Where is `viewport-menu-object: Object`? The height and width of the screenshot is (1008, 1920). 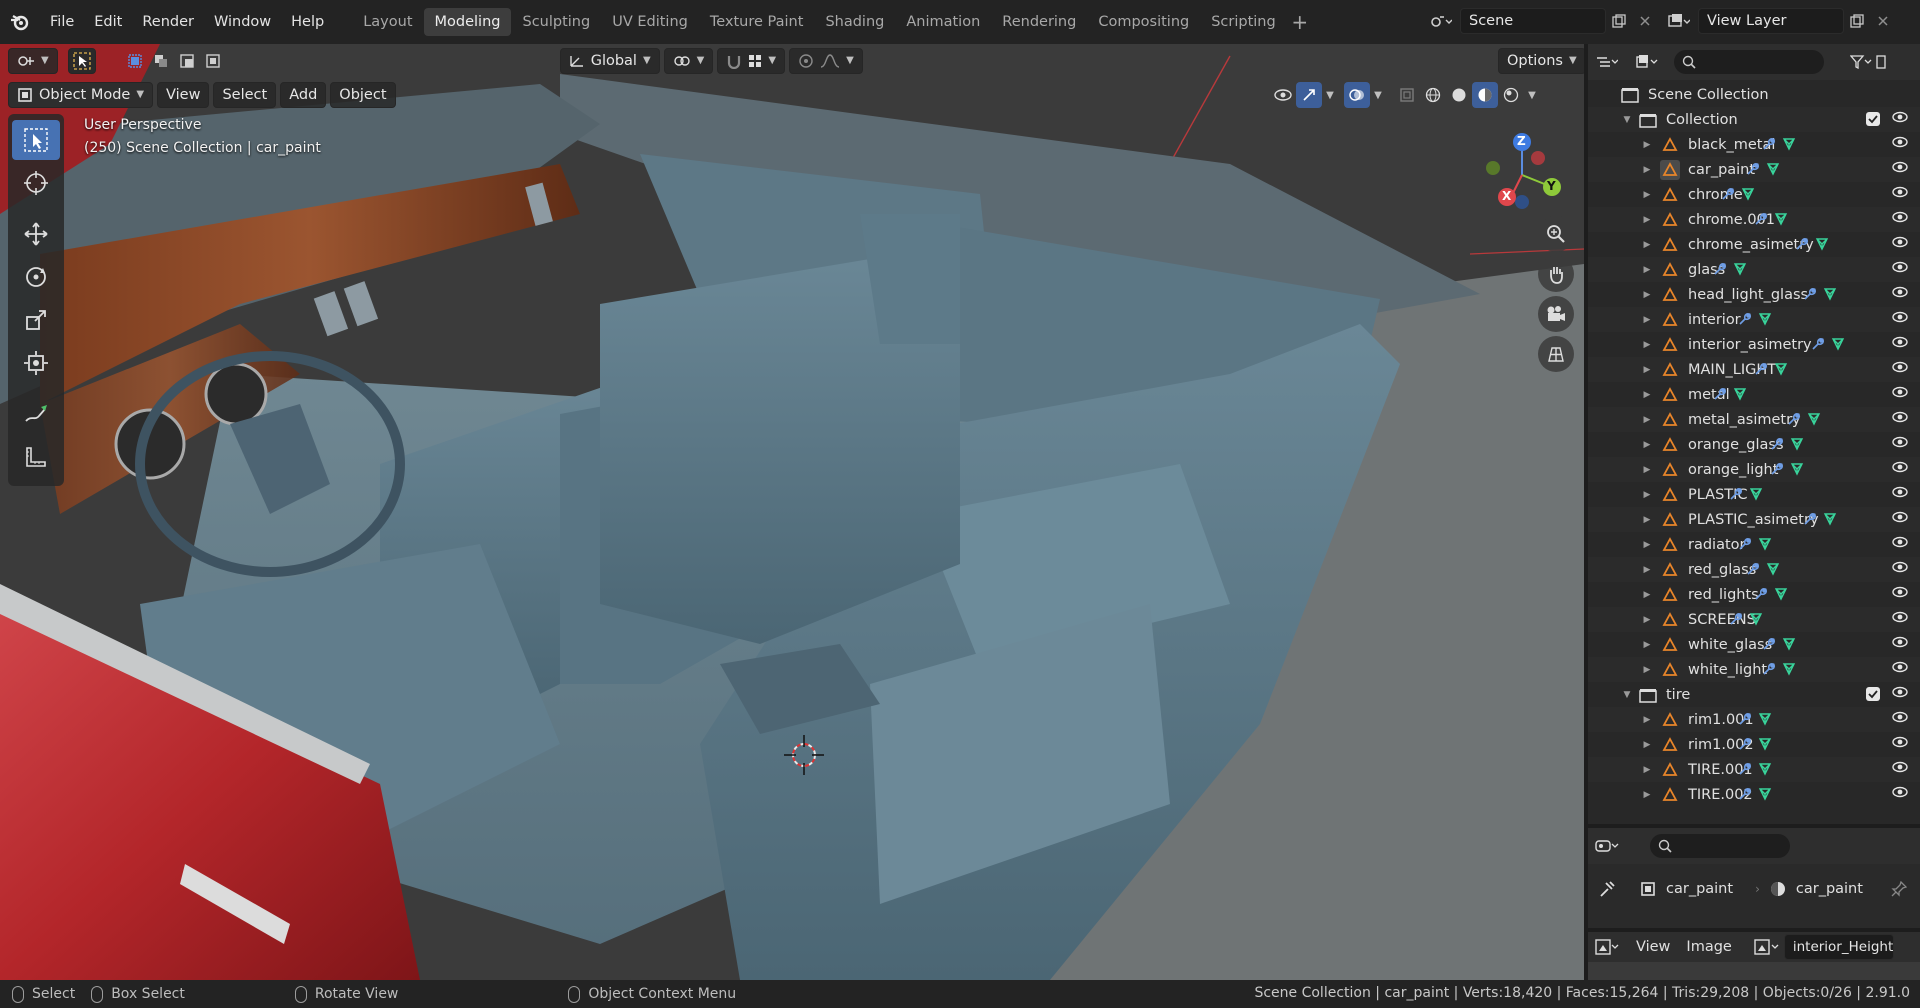
viewport-menu-object: Object is located at coordinates (363, 95).